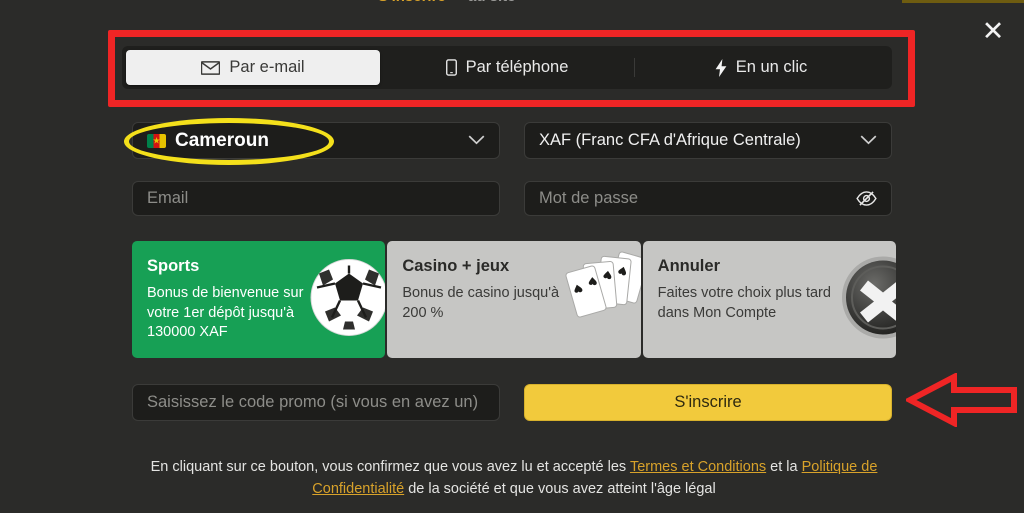 The height and width of the screenshot is (513, 1024). I want to click on email-field-placeholder: Email, so click(168, 198).